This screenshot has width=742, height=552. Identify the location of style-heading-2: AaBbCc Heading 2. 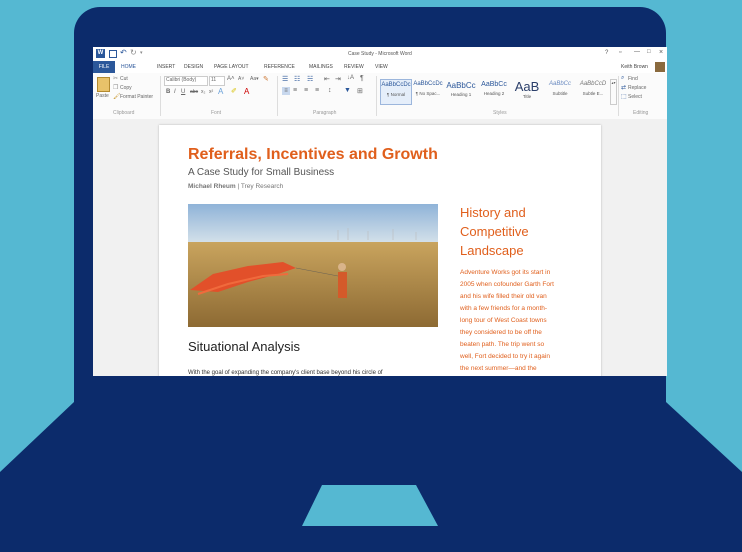
(494, 91).